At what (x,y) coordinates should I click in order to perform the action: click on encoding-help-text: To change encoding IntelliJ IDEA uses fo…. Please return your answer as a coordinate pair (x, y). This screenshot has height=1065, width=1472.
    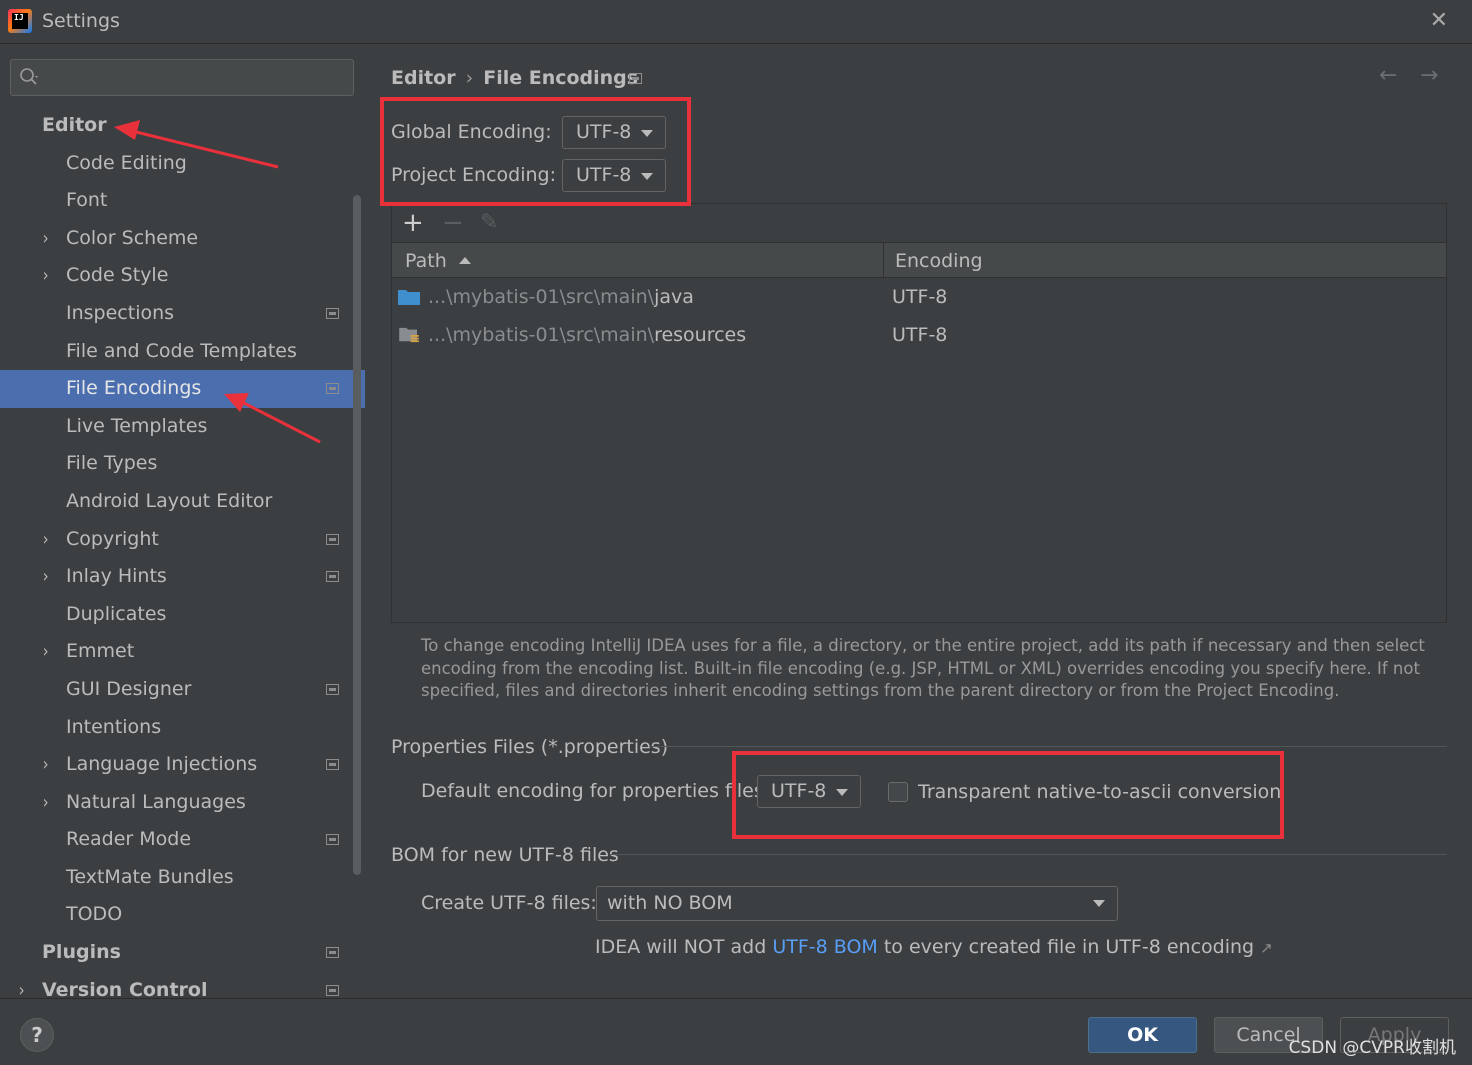
    Looking at the image, I should click on (923, 668).